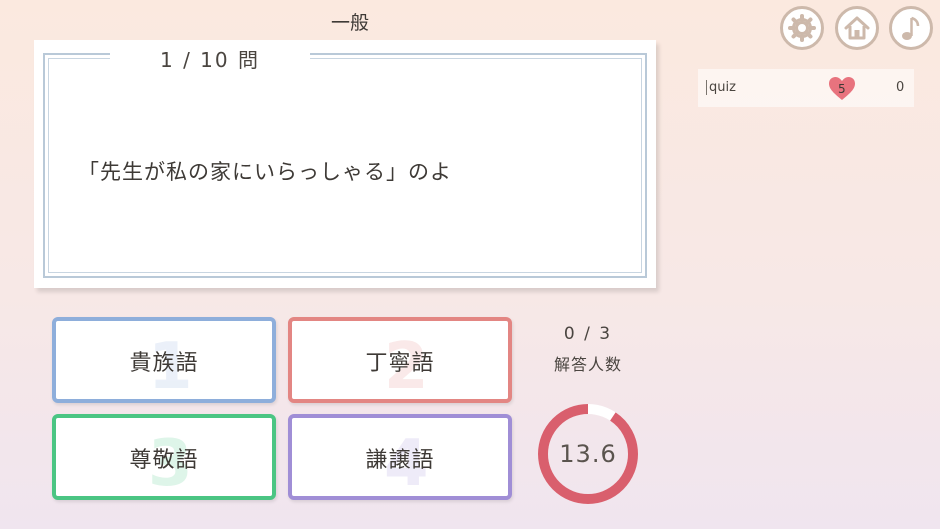 The image size is (940, 529). I want to click on category-title: 一般, so click(349, 23).